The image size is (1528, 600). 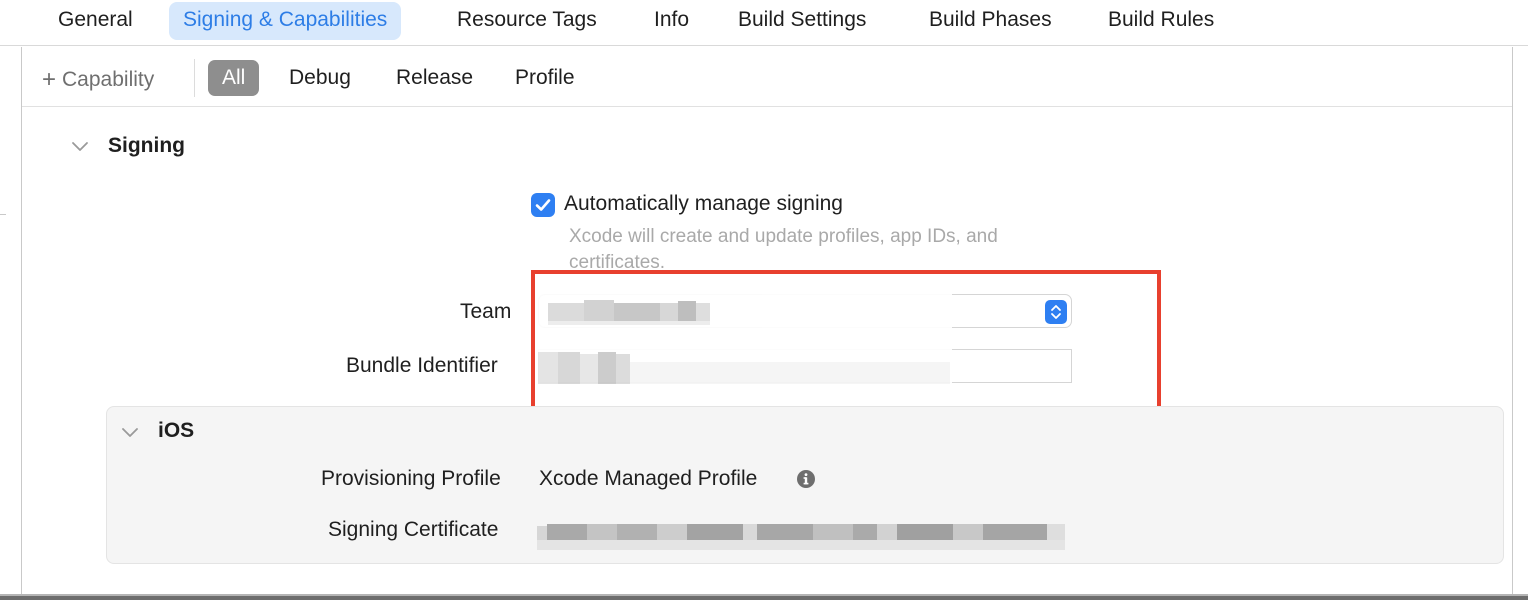 What do you see at coordinates (422, 365) in the screenshot?
I see `bundle-identifier-label: Bundle Identifier` at bounding box center [422, 365].